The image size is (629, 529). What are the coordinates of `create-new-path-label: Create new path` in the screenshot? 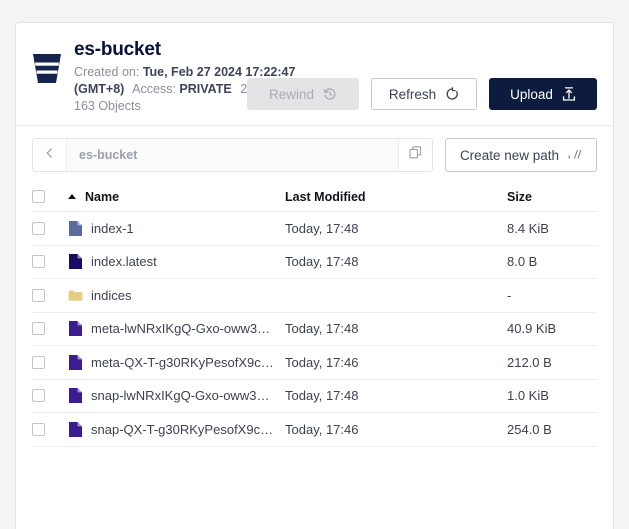 It's located at (509, 155).